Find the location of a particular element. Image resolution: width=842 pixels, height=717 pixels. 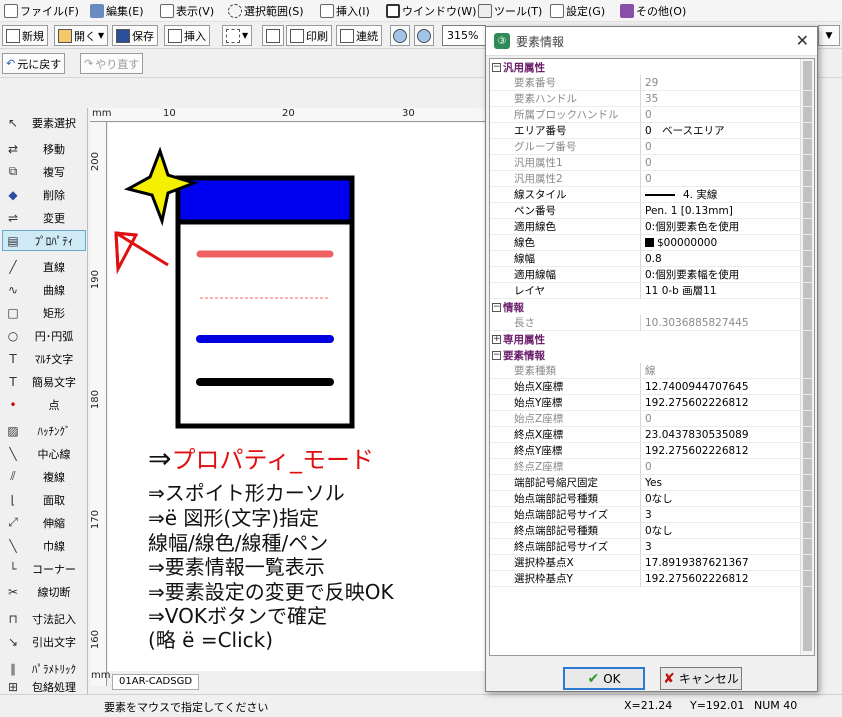

property-row: 始点端部記号サイズ 3 is located at coordinates (652, 515).